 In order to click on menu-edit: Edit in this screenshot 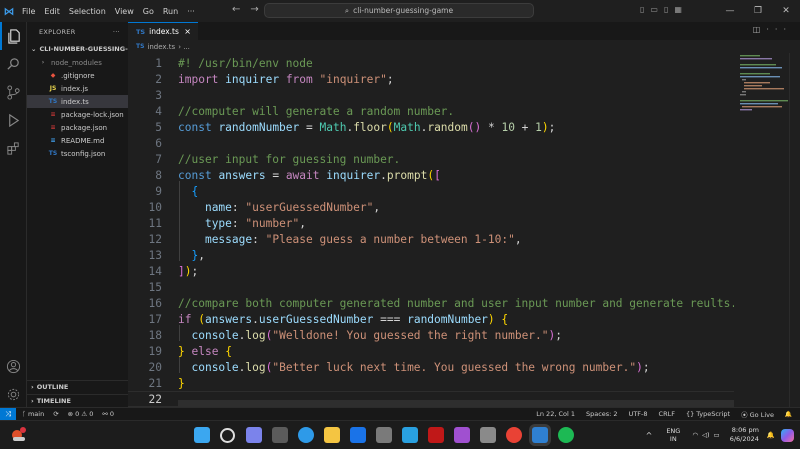, I will do `click(52, 11)`.